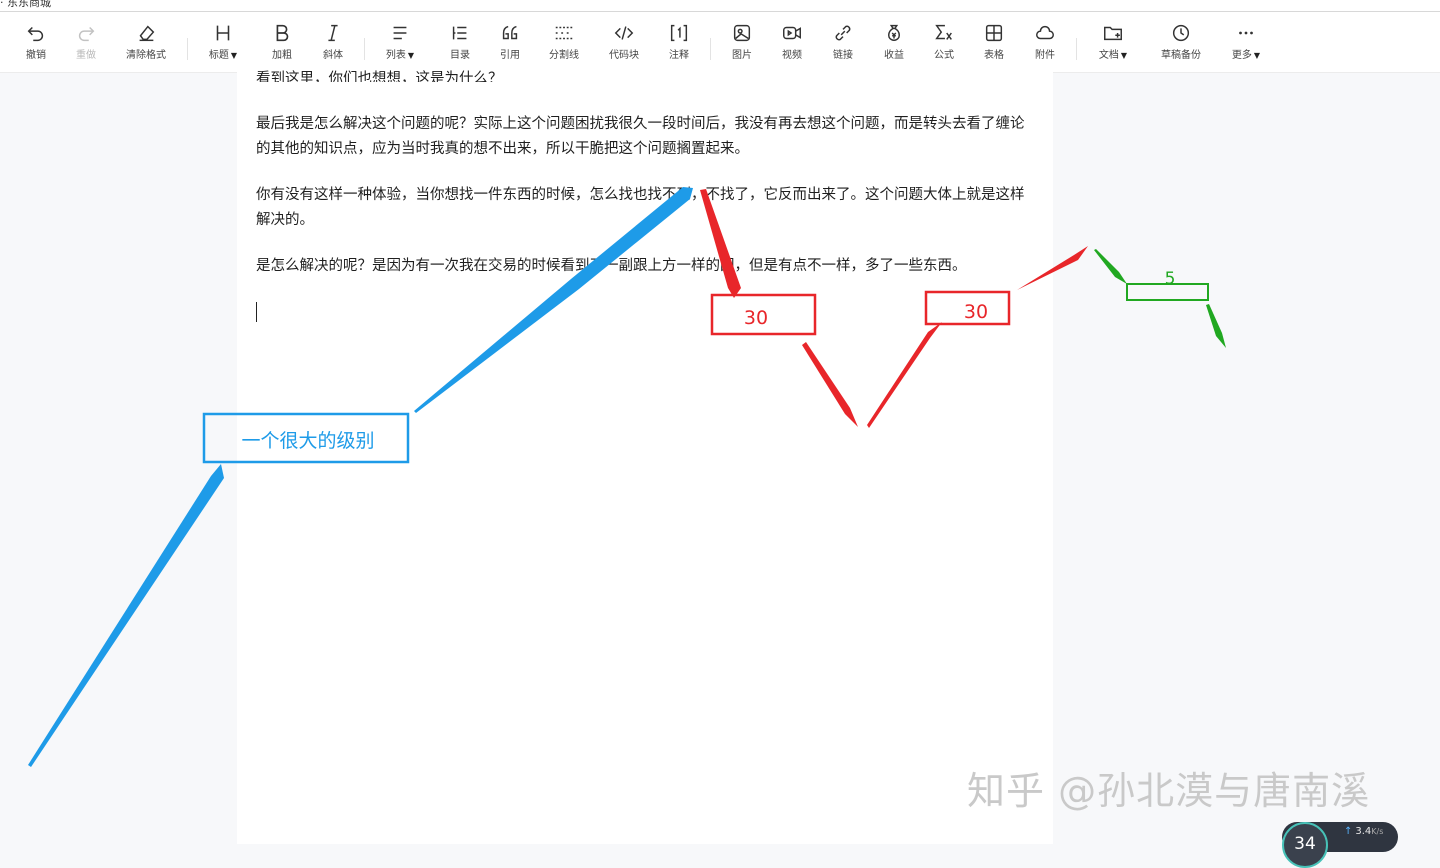  Describe the element at coordinates (1348, 831) in the screenshot. I see `upload-arrow-icon: ↑` at that location.